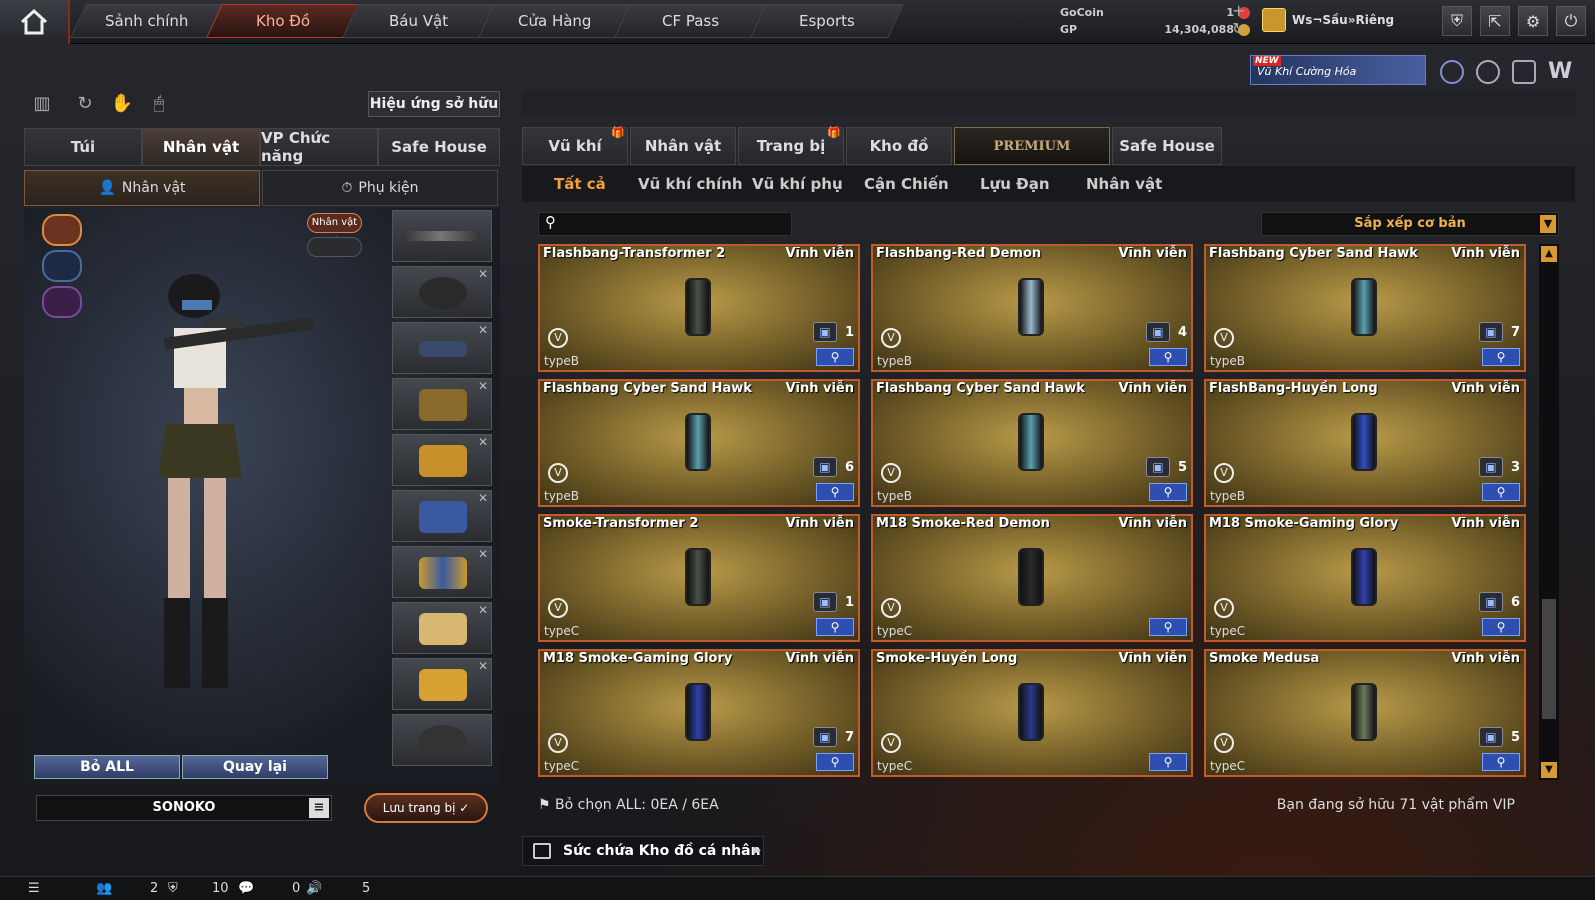  I want to click on deselect-all: ⚑ Bỏ chọn ALL: 0EA / 6EA, so click(628, 805).